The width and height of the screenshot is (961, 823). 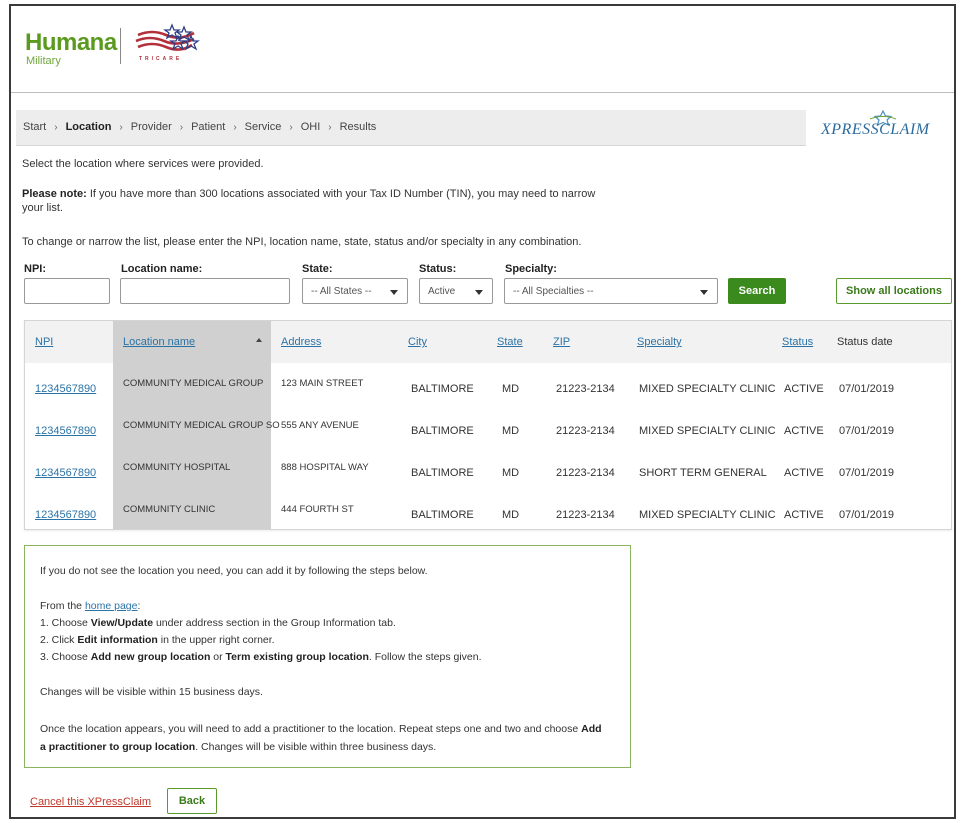 I want to click on humana-brand: Humana, so click(x=71, y=42).